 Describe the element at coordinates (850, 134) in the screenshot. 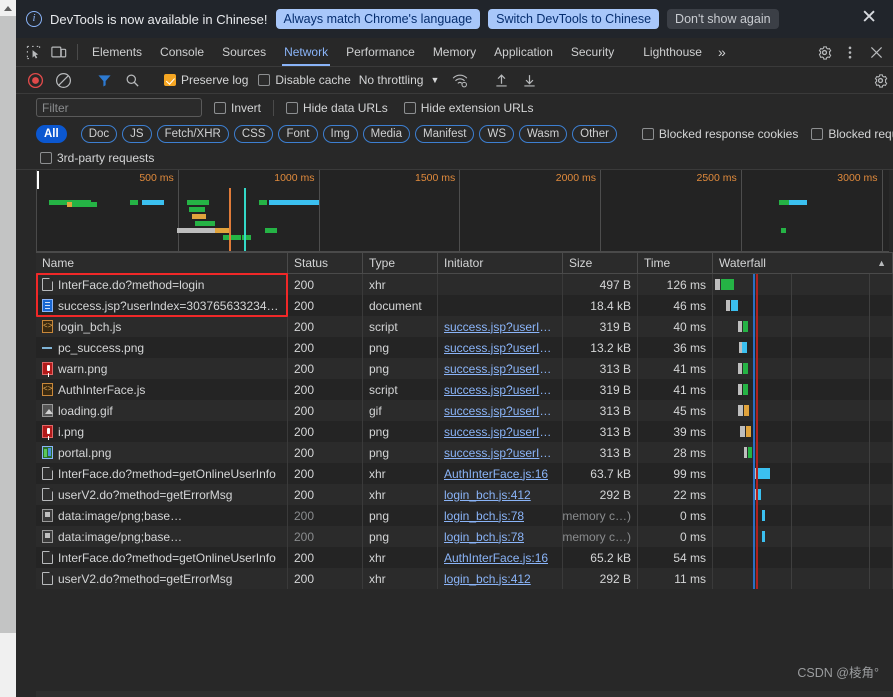

I see `blocked-requests-checkbox: Blocked requests` at that location.